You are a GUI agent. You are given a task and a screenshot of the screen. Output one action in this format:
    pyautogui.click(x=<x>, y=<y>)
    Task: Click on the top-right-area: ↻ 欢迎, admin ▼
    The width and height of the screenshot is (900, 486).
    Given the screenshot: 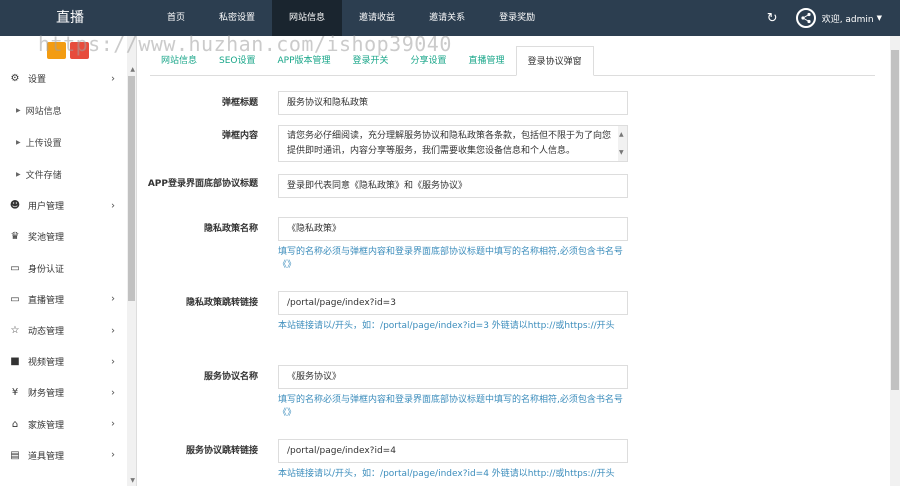 What is the action you would take?
    pyautogui.click(x=824, y=18)
    